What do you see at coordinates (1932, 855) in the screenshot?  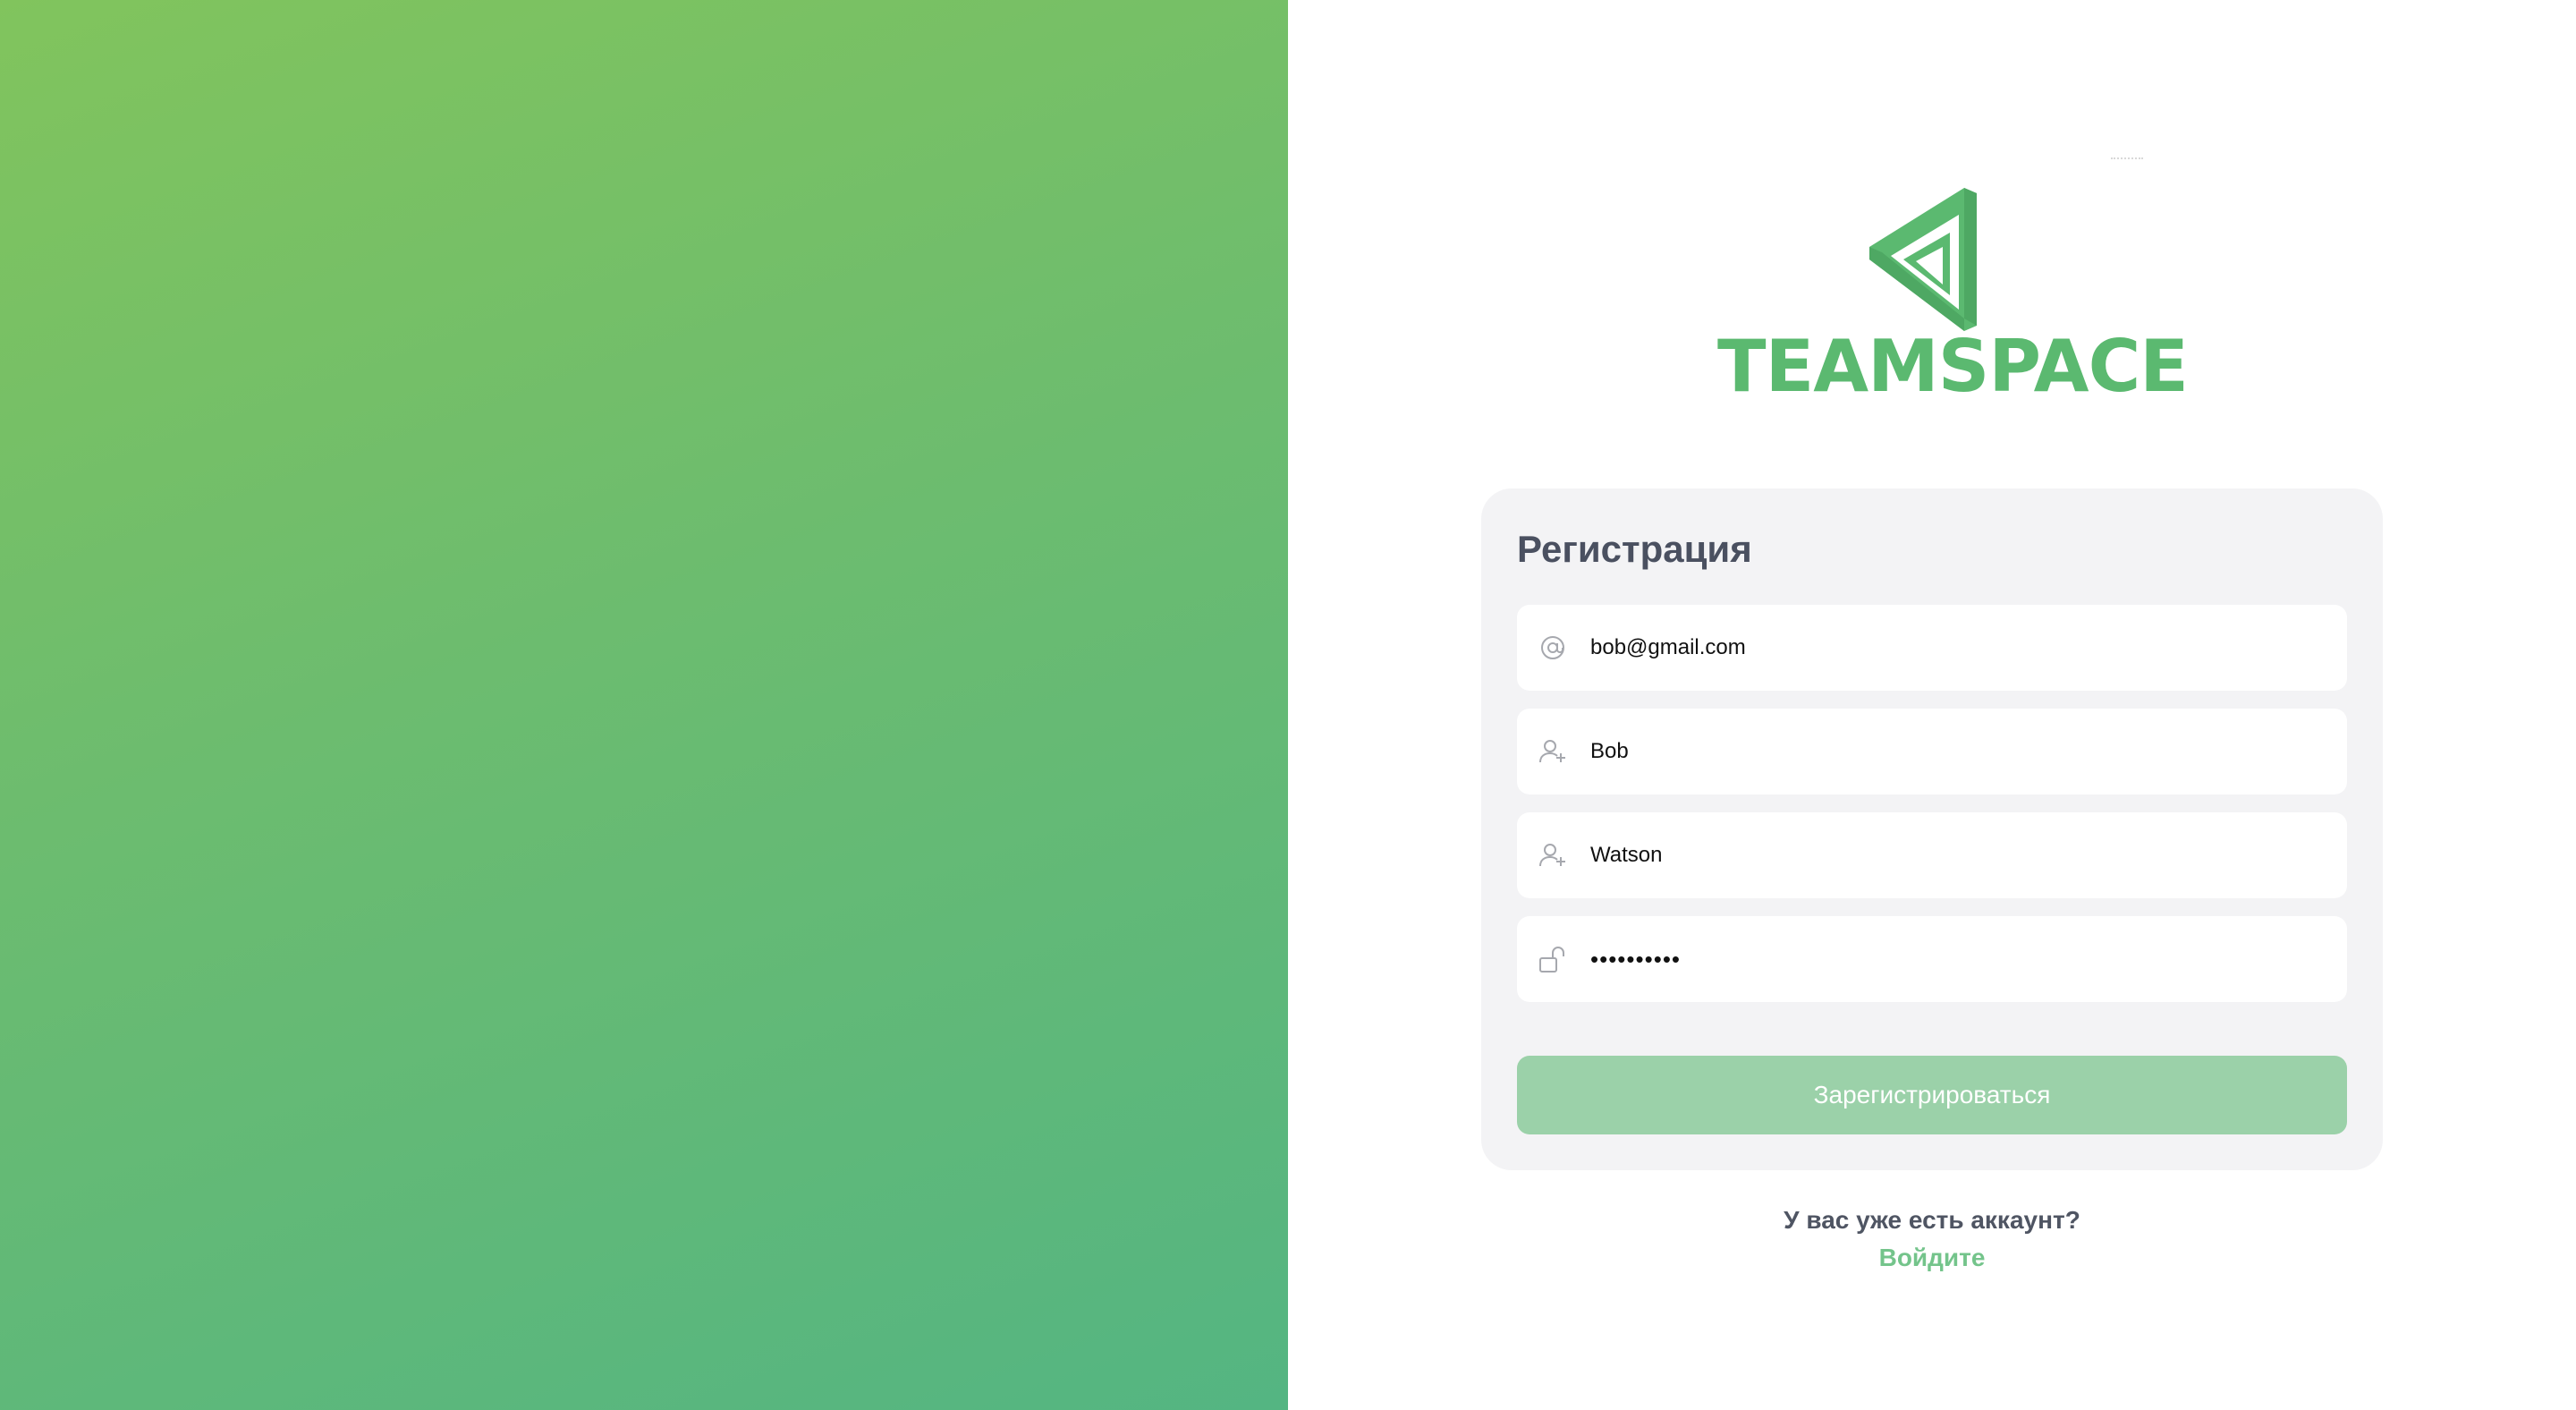 I see `last-name-field: Watson` at bounding box center [1932, 855].